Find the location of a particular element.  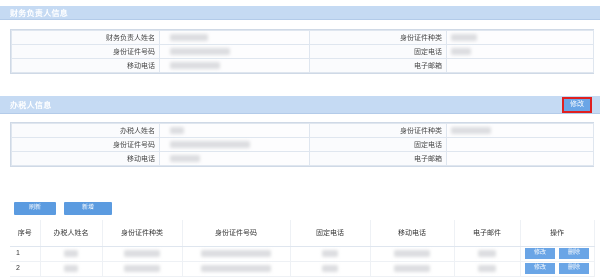

tax-mobile-value is located at coordinates (234, 158).